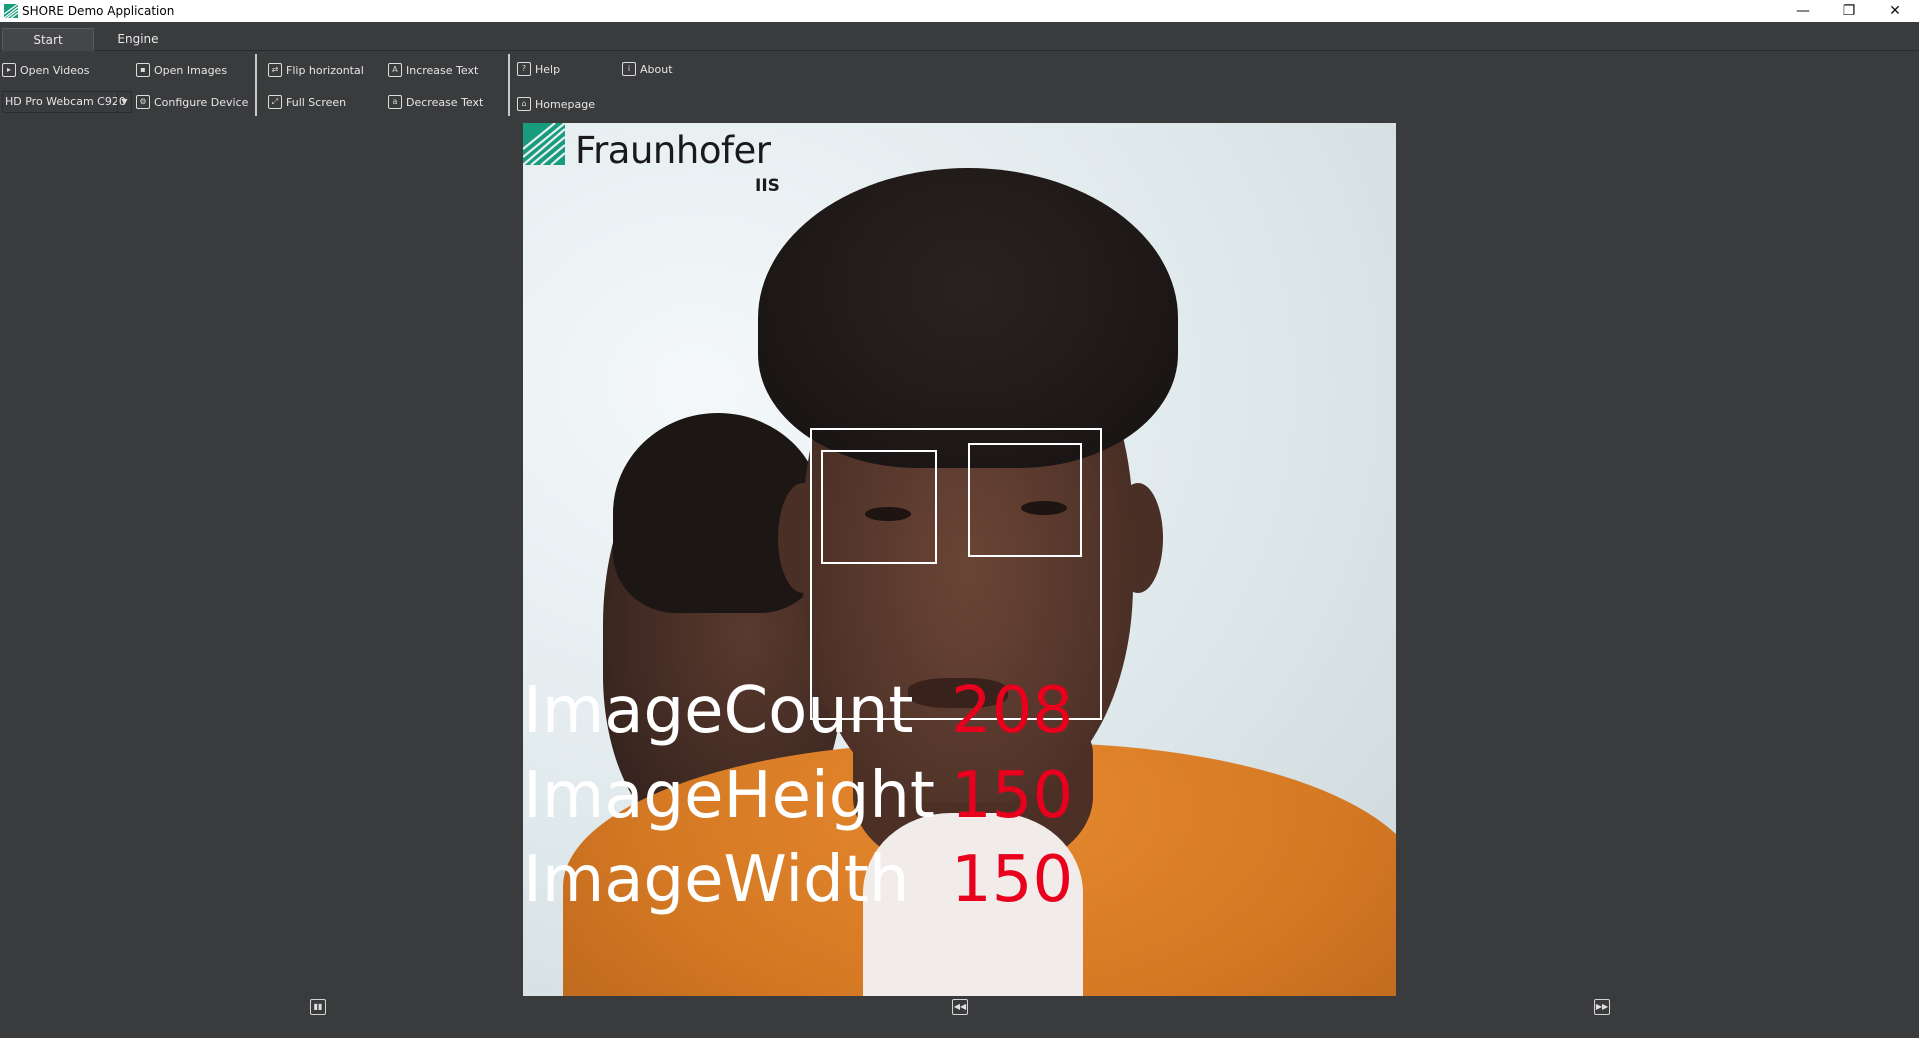  I want to click on app-logo-icon, so click(11, 11).